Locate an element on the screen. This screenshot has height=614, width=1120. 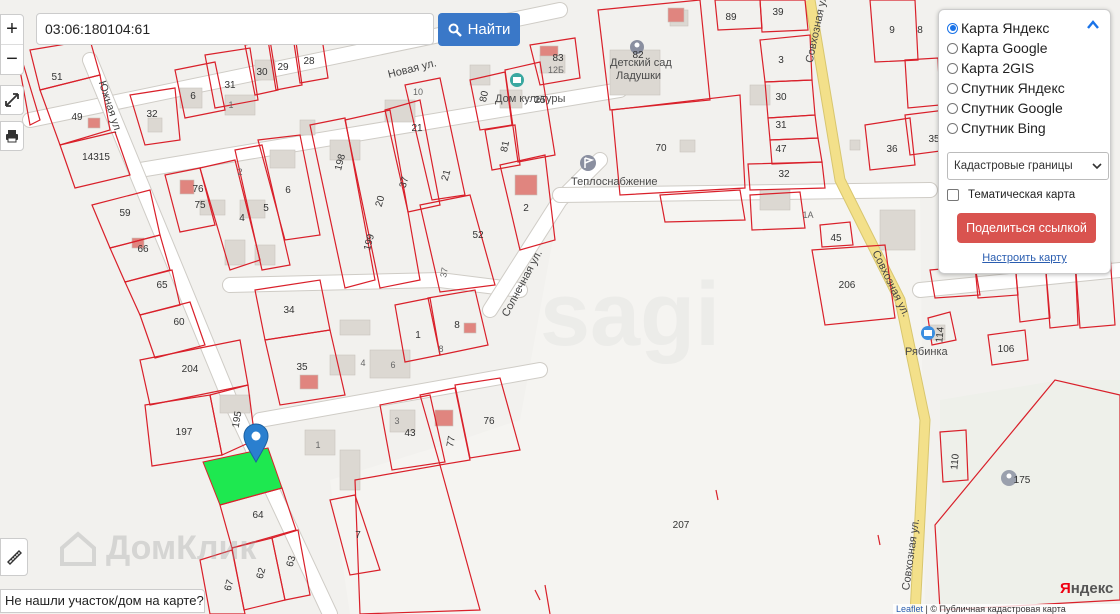
find-button: Найти is located at coordinates (479, 29).